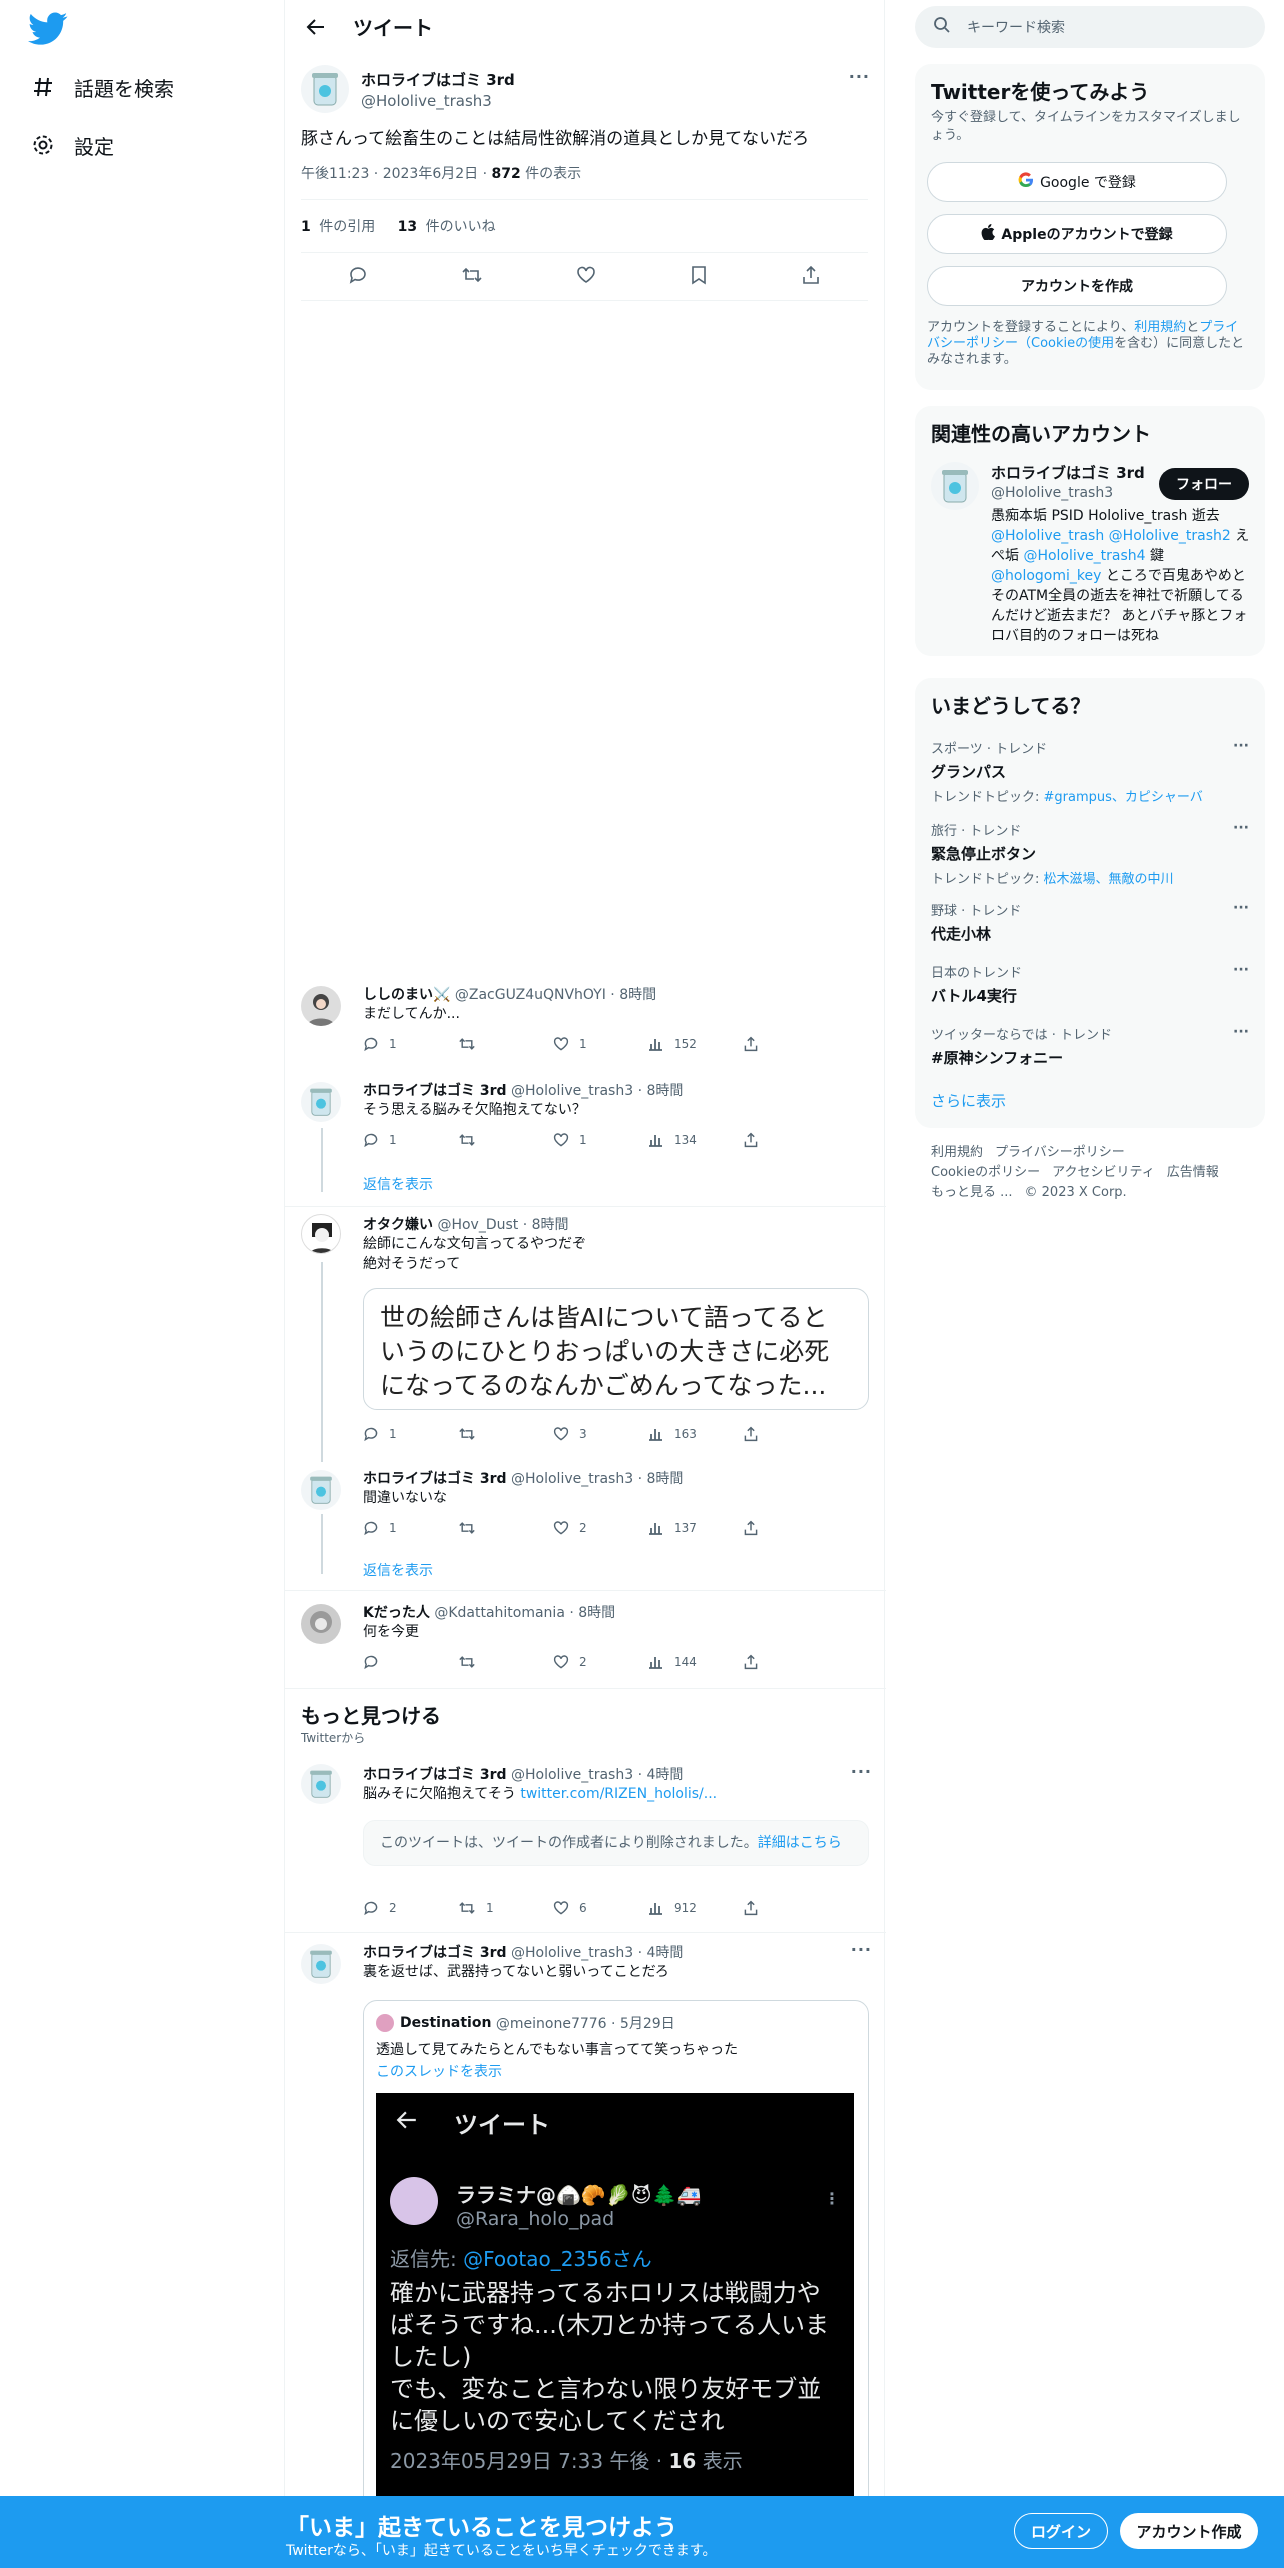 The image size is (1284, 2568). What do you see at coordinates (1084, 556) in the screenshot?
I see `bio-mention: @Hololive_trash4` at bounding box center [1084, 556].